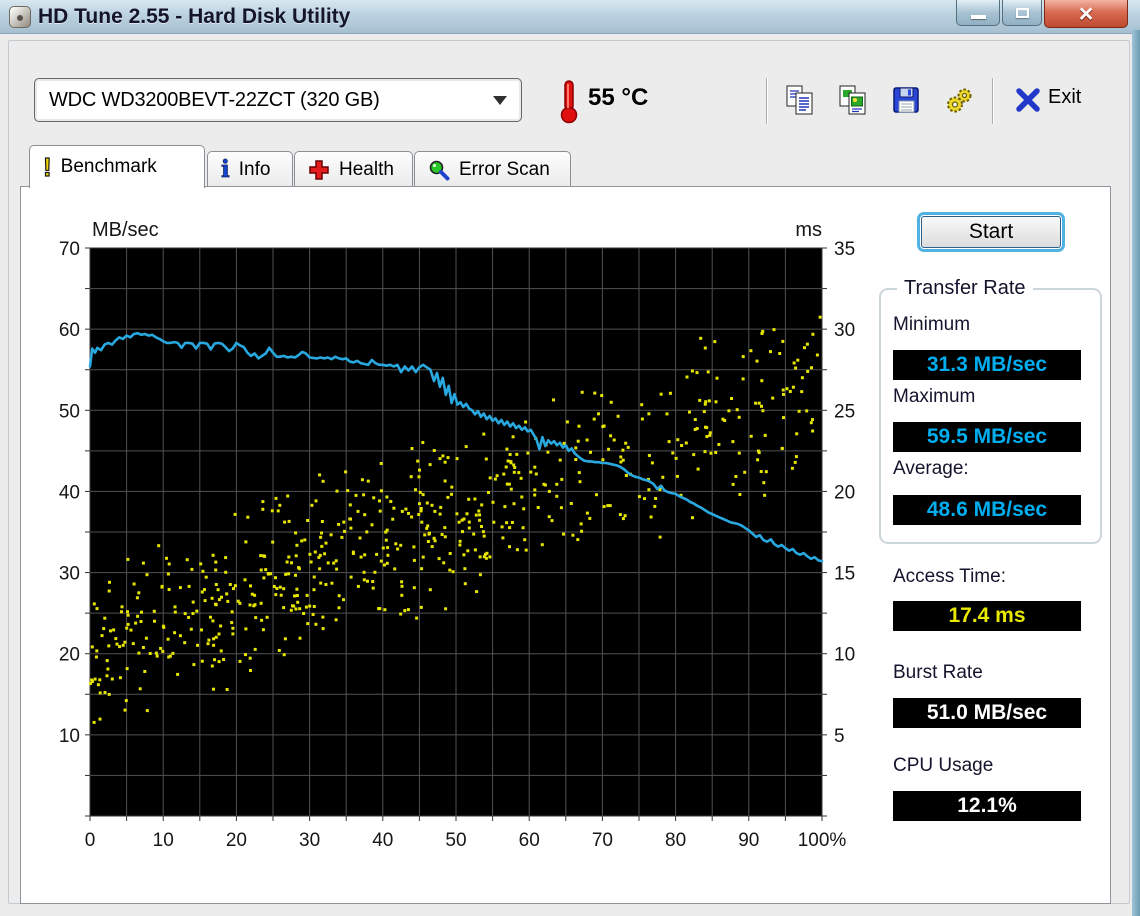 Image resolution: width=1140 pixels, height=916 pixels. Describe the element at coordinates (844, 574) in the screenshot. I see `svg-text: 15` at that location.